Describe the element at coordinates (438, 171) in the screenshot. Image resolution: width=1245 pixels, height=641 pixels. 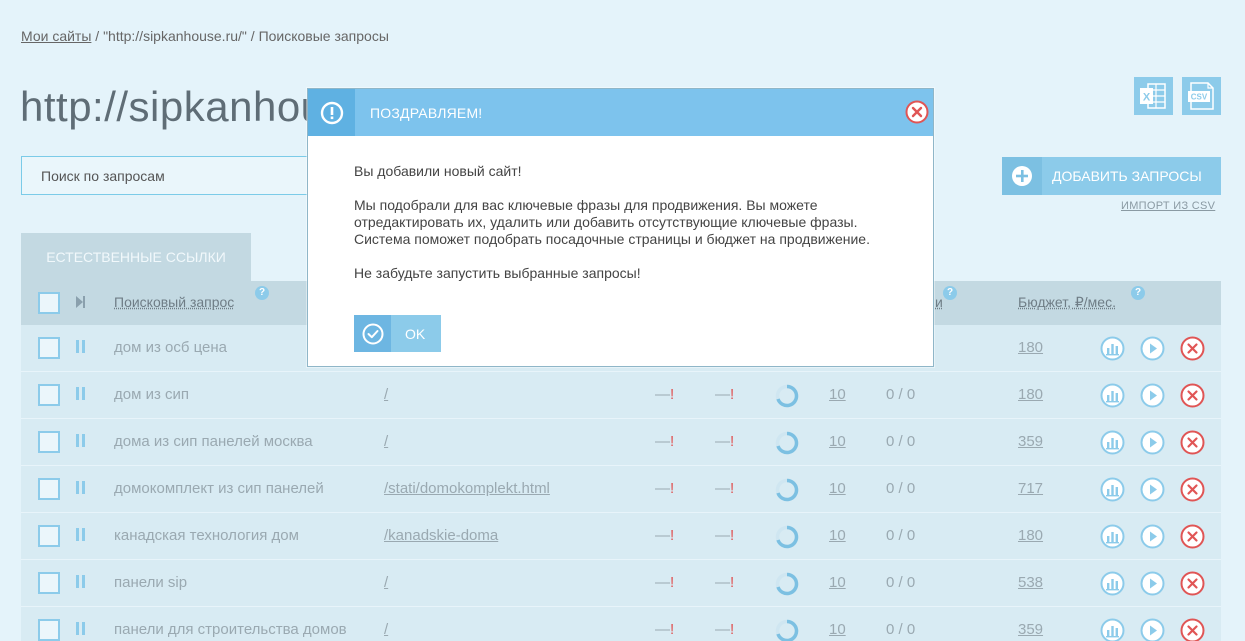
I see `dialog-message-1: Вы добавили новый сайт!` at that location.